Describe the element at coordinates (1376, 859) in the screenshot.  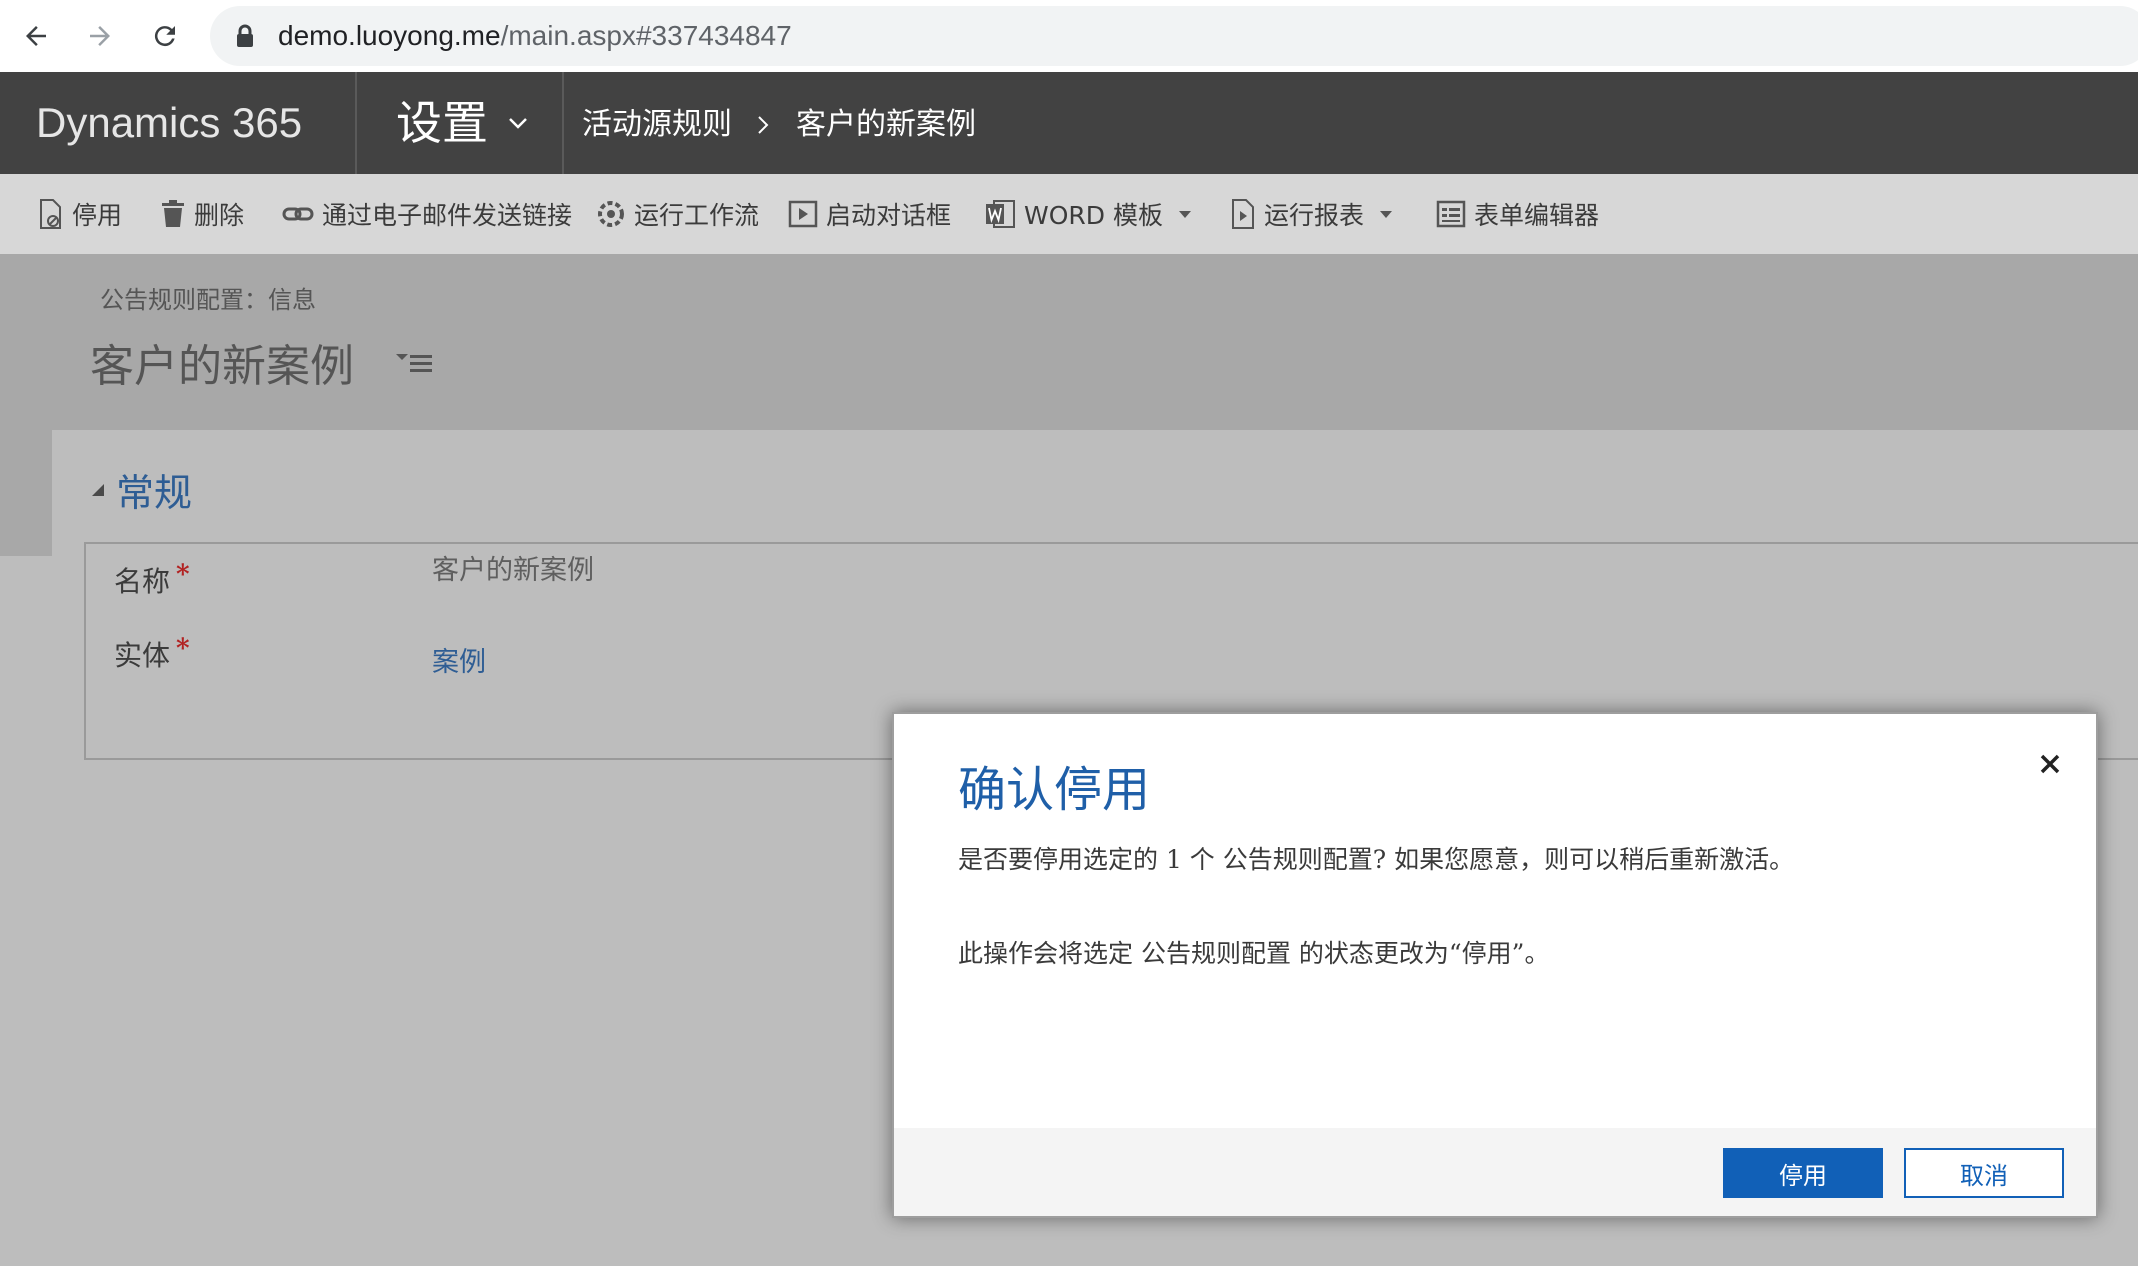
I see `dialog-message: 是否要停用选定的 1 个 公告规则配置? 如果您愿意，则可以稍后重新激活。` at that location.